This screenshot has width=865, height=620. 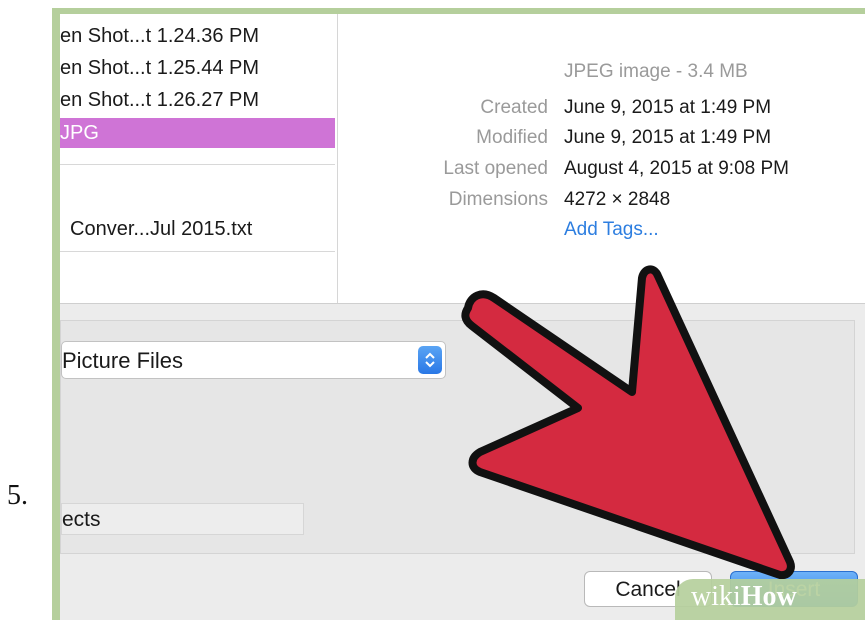 I want to click on file-name: en Shot...t 1.26.27 PM, so click(x=160, y=100).